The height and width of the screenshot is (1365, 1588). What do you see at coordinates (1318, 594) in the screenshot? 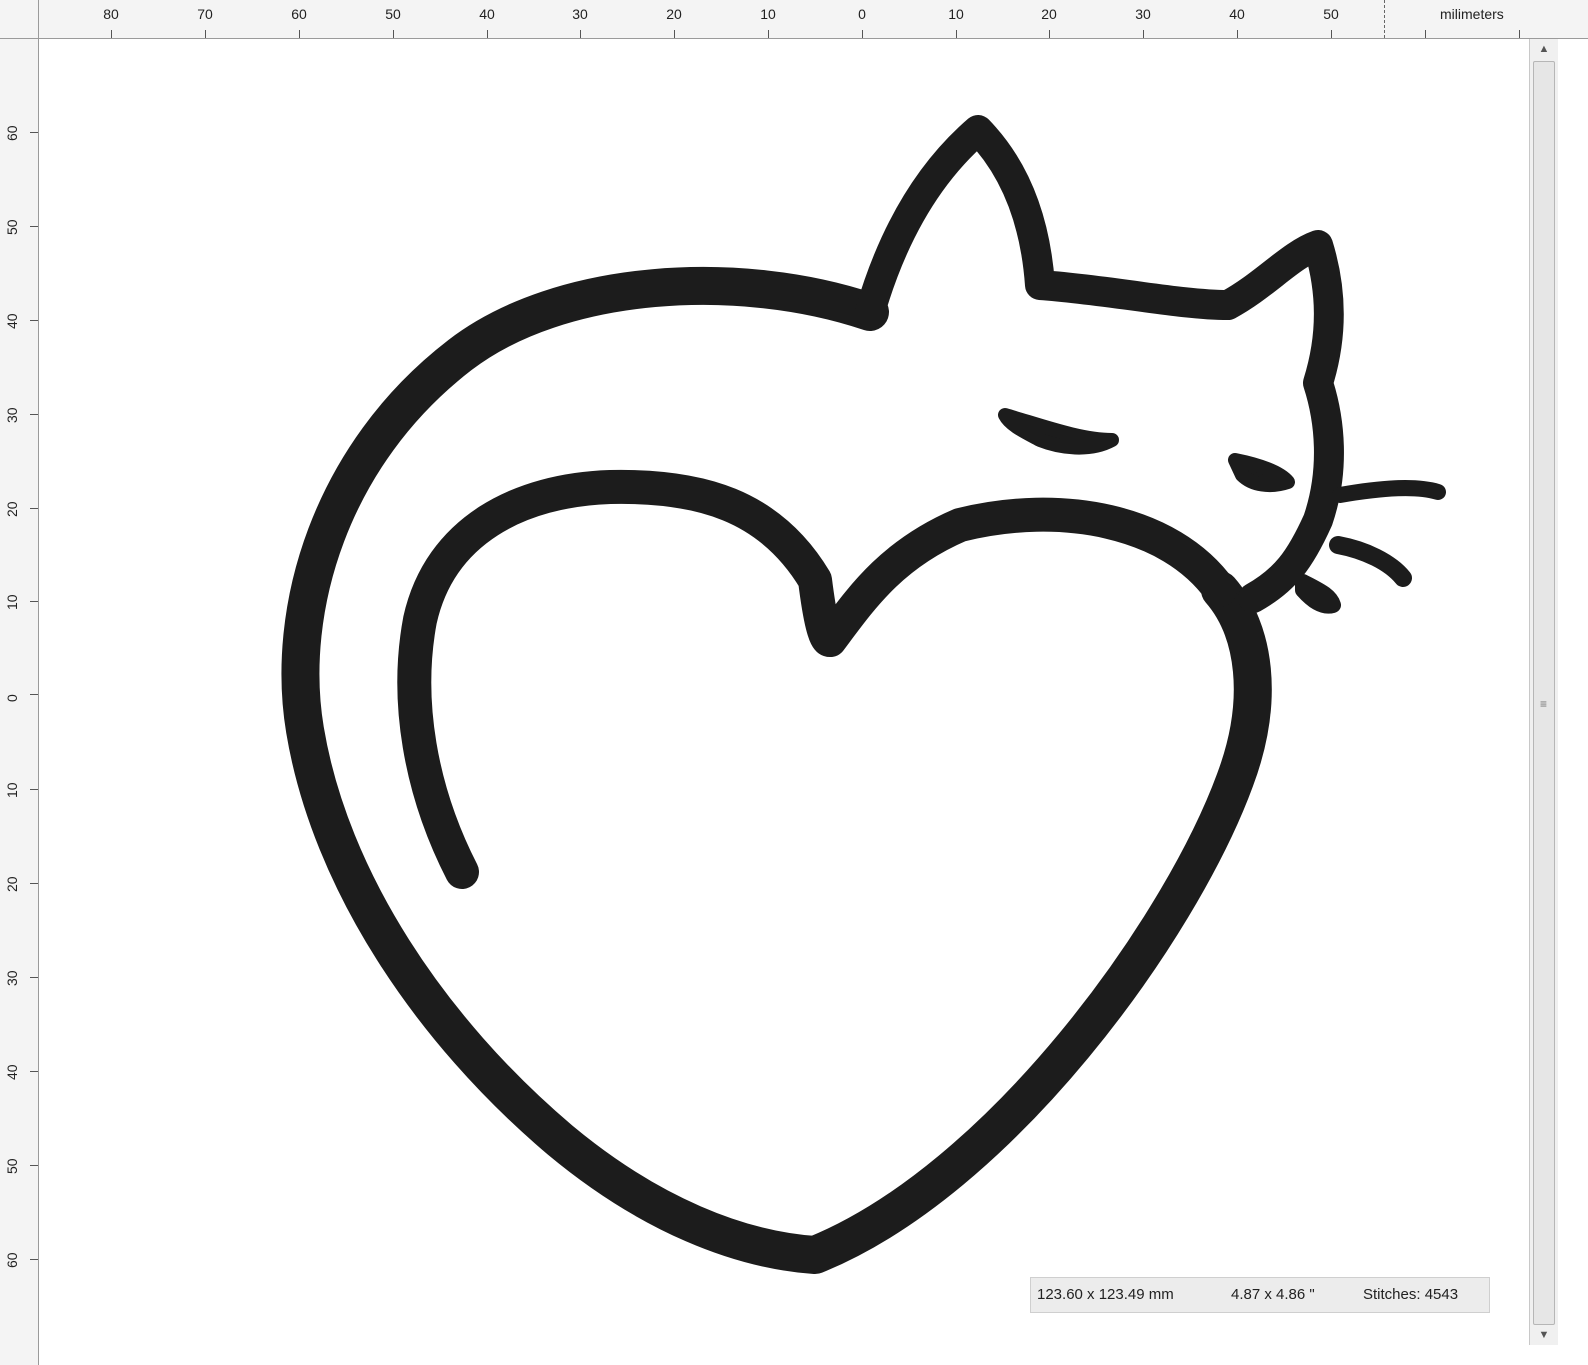
I see `cat-whisker-bottom` at bounding box center [1318, 594].